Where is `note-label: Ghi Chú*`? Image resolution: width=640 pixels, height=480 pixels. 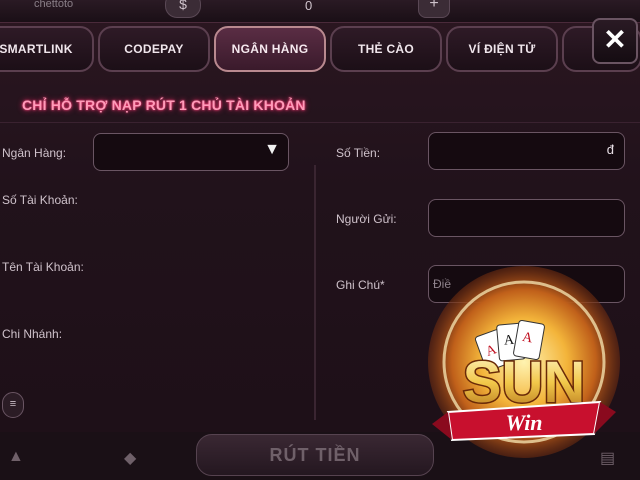
note-label: Ghi Chú* is located at coordinates (360, 285).